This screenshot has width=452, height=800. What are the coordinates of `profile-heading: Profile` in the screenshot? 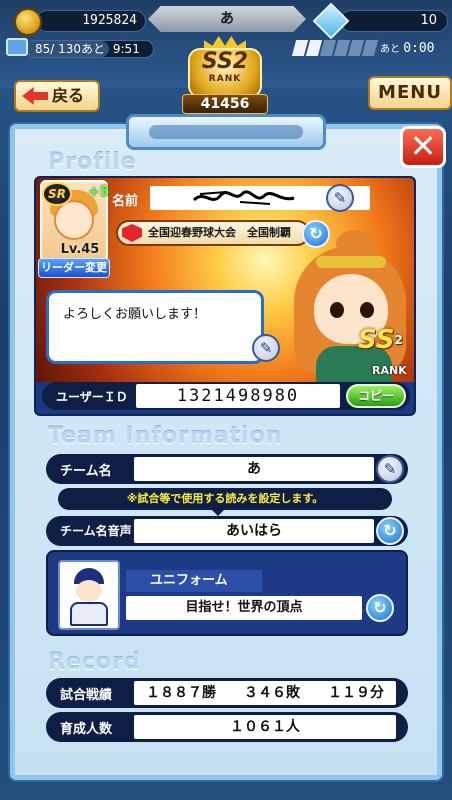 It's located at (92, 162).